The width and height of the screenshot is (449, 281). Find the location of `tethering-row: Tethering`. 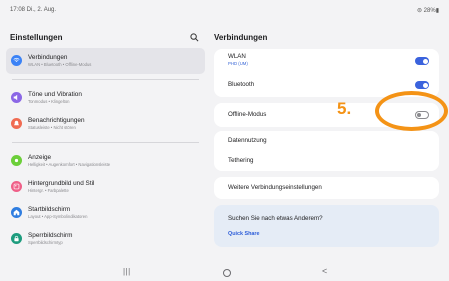

tethering-row: Tethering is located at coordinates (326, 161).